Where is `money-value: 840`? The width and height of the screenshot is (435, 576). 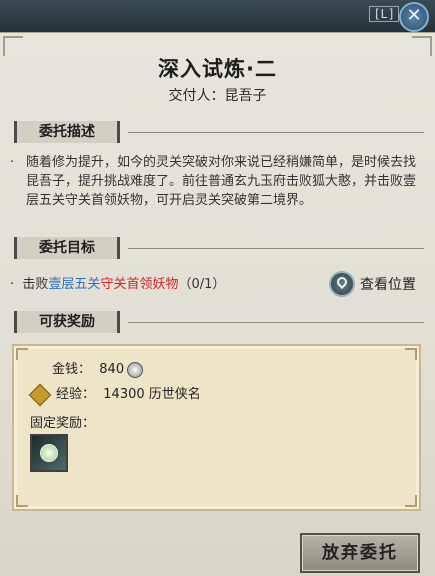
money-value: 840 is located at coordinates (112, 369).